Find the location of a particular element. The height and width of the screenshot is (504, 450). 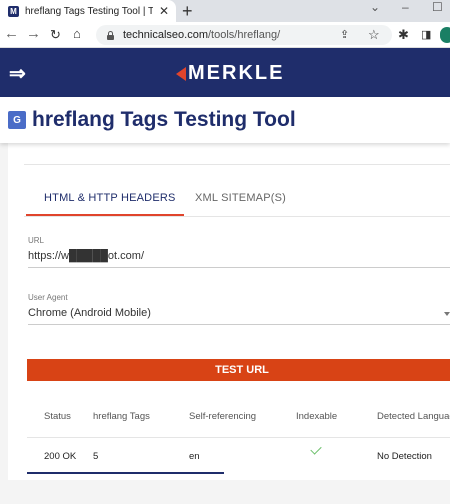

star-icon: ☆ is located at coordinates (374, 35).